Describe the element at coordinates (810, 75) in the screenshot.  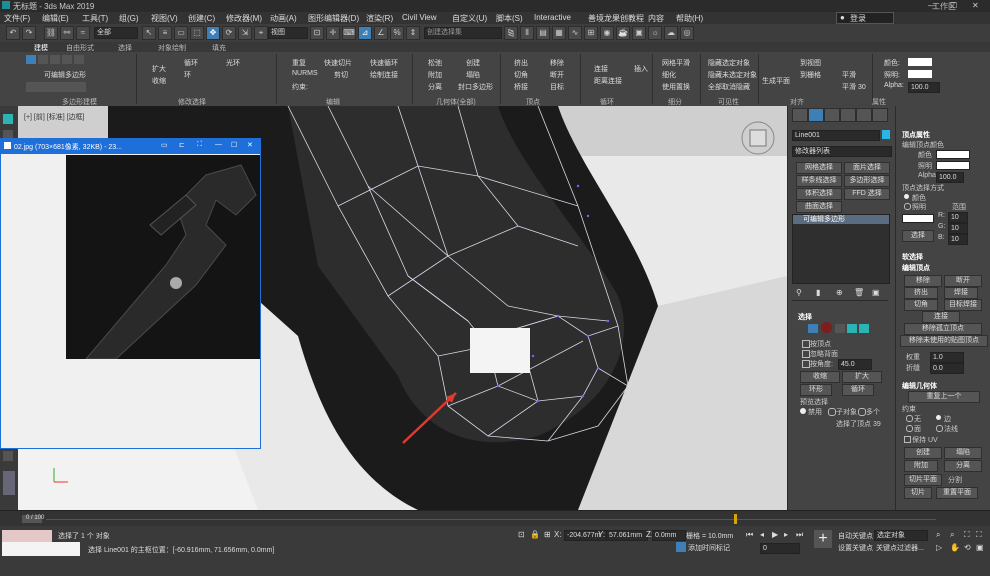
I see `to-grid-button: 到栅格` at that location.